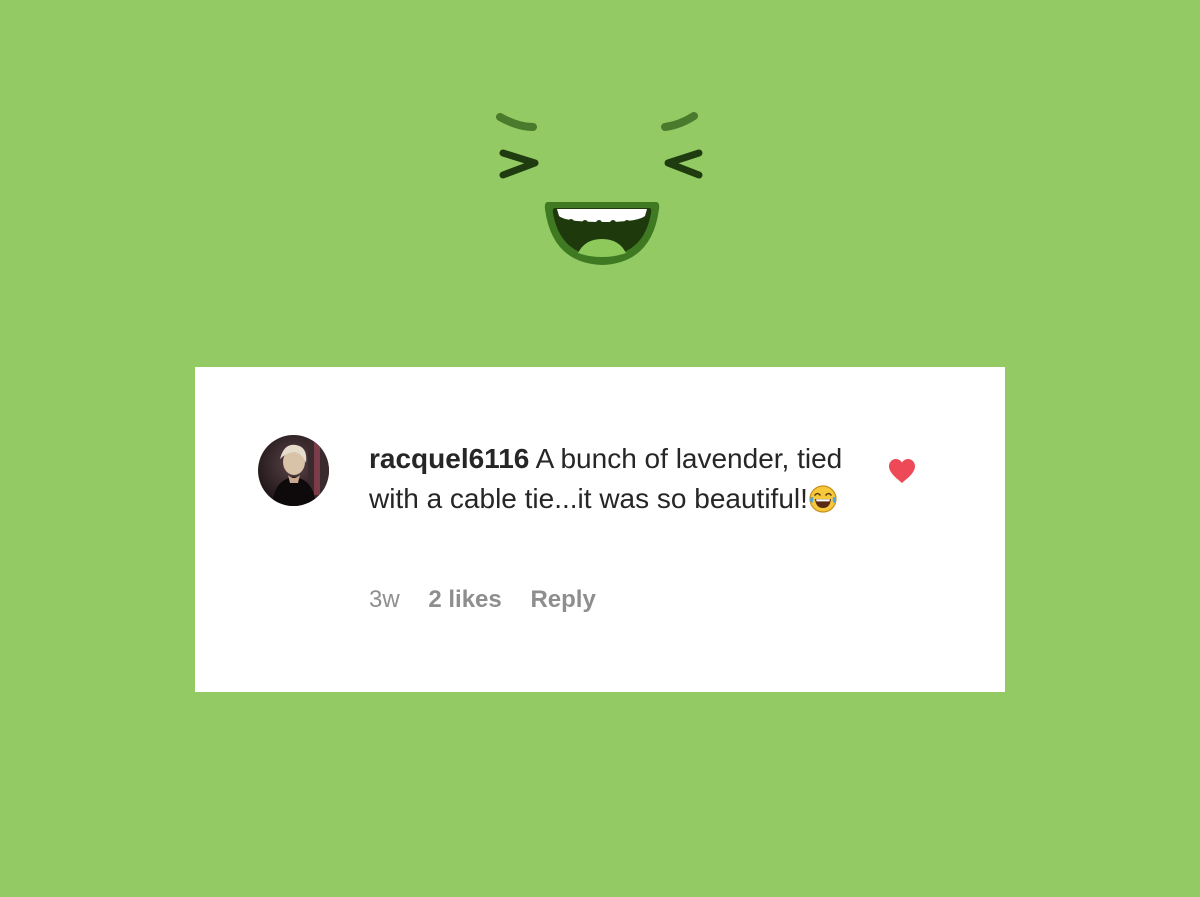  Describe the element at coordinates (823, 499) in the screenshot. I see `face-with-tears-of-joy-icon` at that location.